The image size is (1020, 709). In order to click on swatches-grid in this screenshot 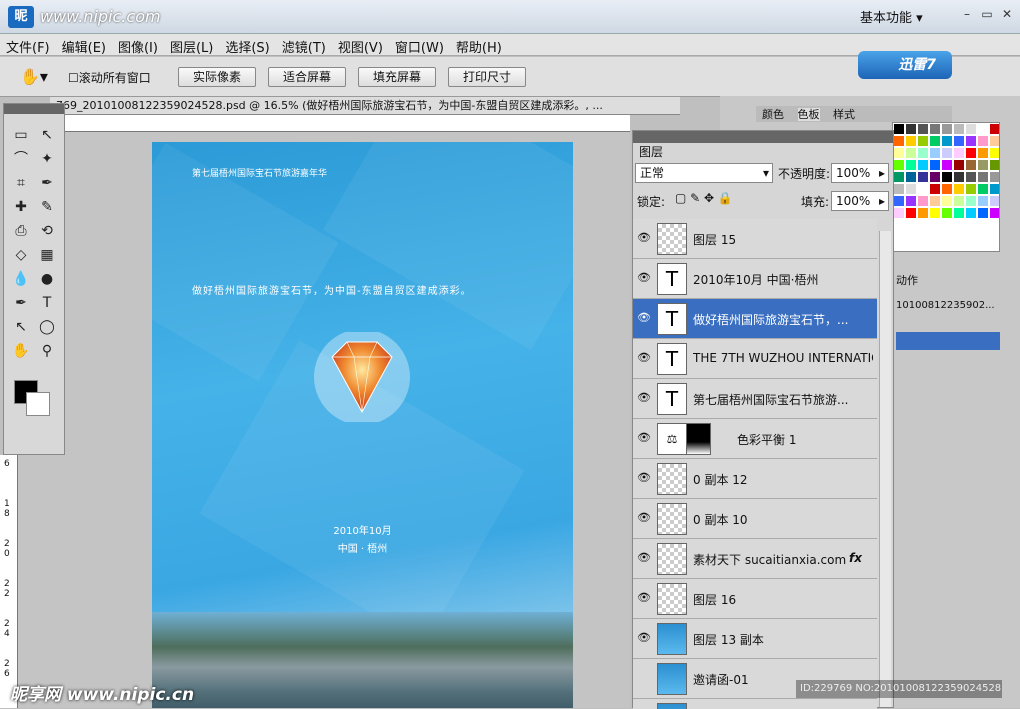, I will do `click(946, 187)`.